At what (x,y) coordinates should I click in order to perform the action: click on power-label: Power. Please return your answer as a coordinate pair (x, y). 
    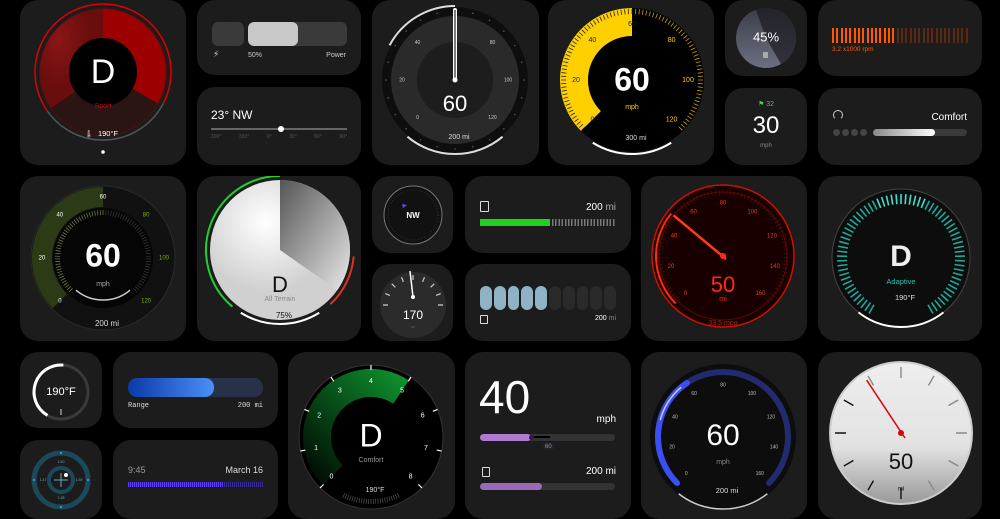
    Looking at the image, I should click on (336, 55).